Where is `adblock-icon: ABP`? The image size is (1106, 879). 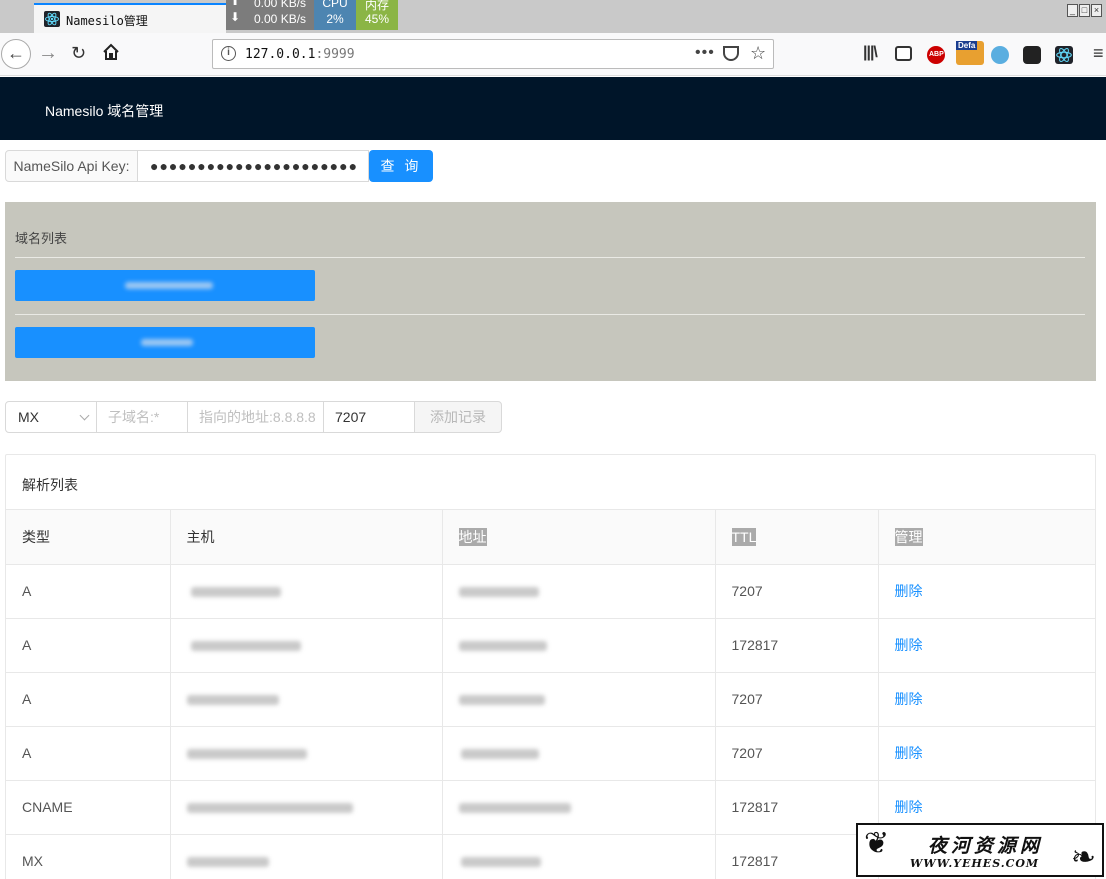 adblock-icon: ABP is located at coordinates (936, 55).